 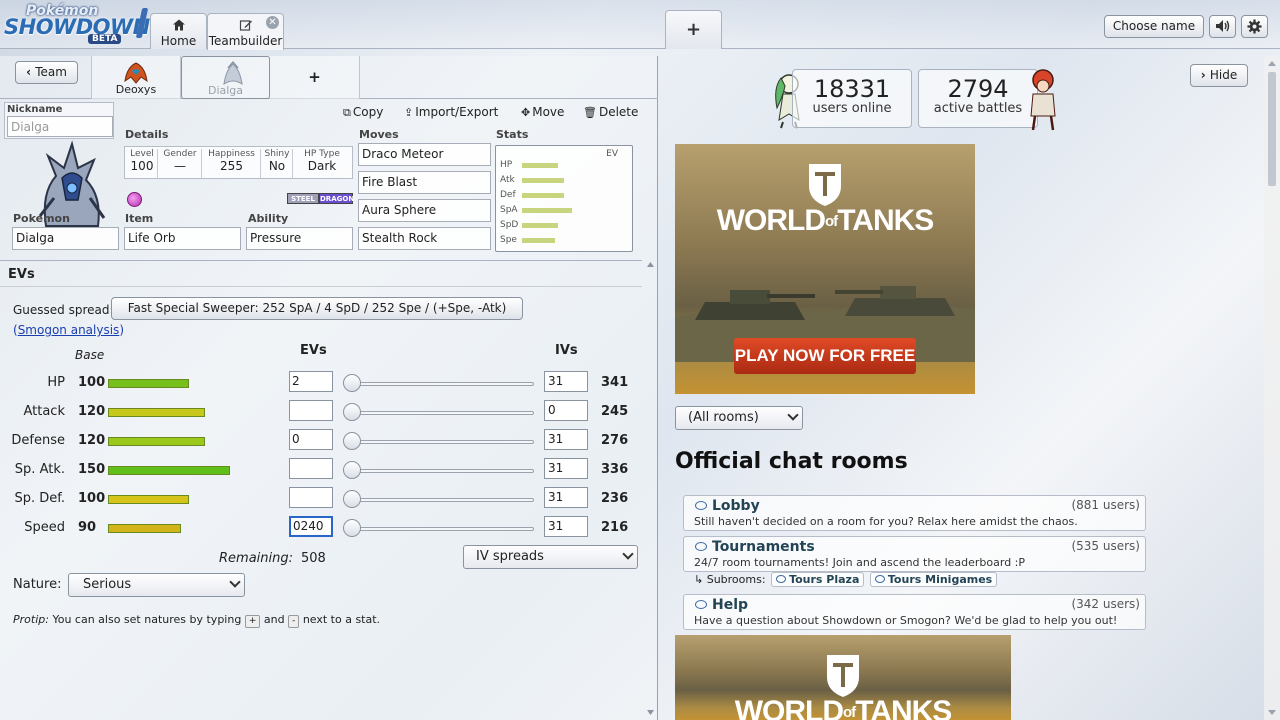 I want to click on chevron-left-icon: ‹, so click(x=31, y=72).